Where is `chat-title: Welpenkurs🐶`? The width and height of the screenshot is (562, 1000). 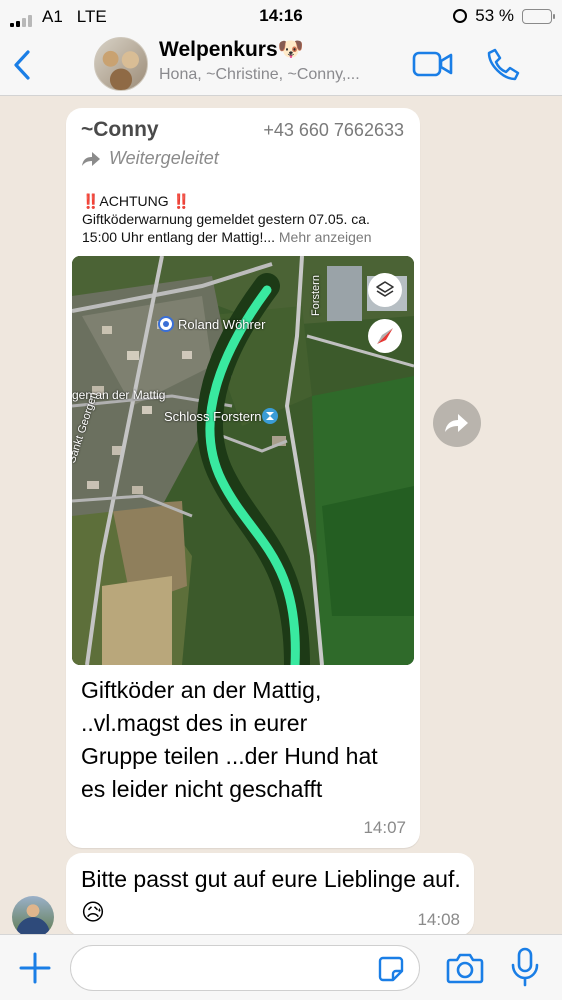 chat-title: Welpenkurs🐶 is located at coordinates (231, 50).